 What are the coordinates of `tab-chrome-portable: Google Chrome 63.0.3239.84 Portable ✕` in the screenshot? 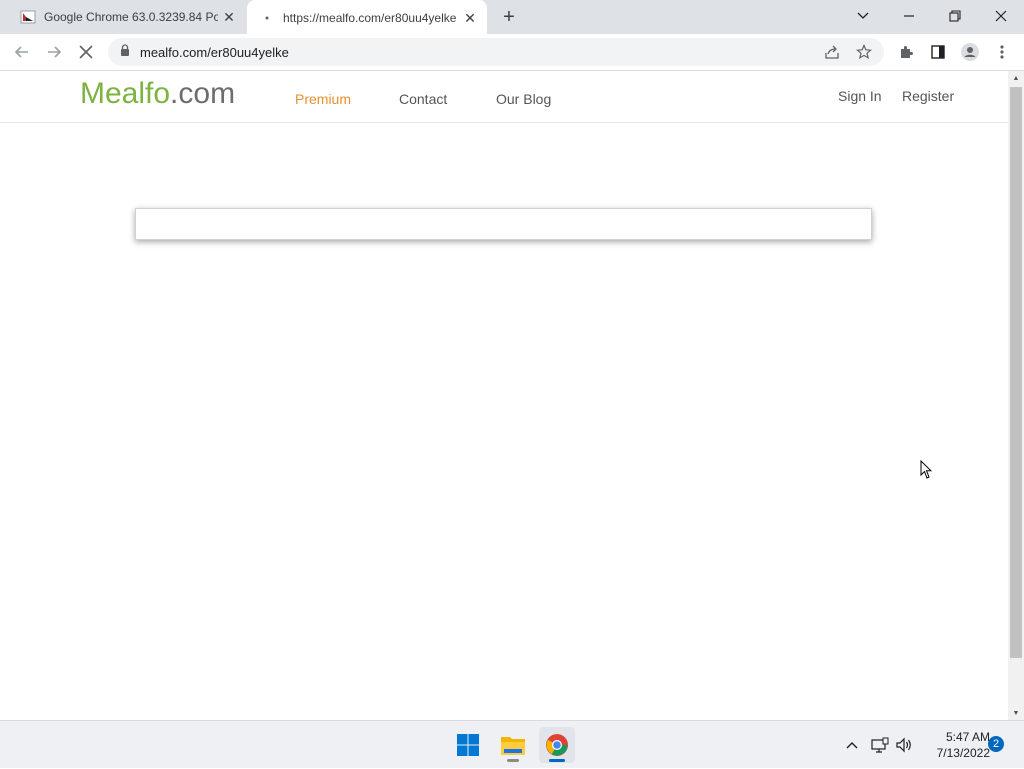 It's located at (127, 17).